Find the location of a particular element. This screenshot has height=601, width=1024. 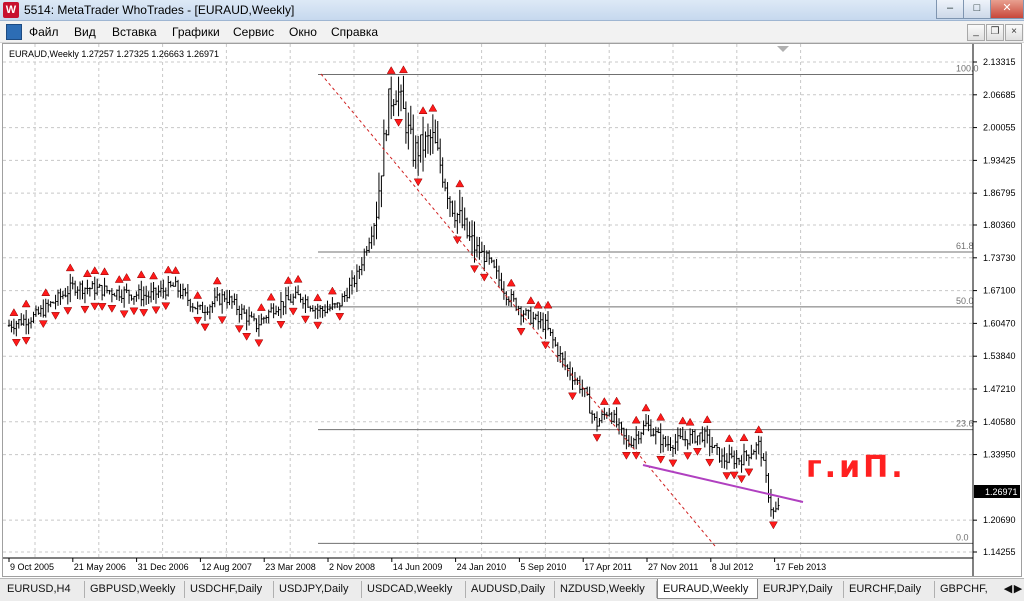

price-tick-label: 1.14255 is located at coordinates (999, 552).